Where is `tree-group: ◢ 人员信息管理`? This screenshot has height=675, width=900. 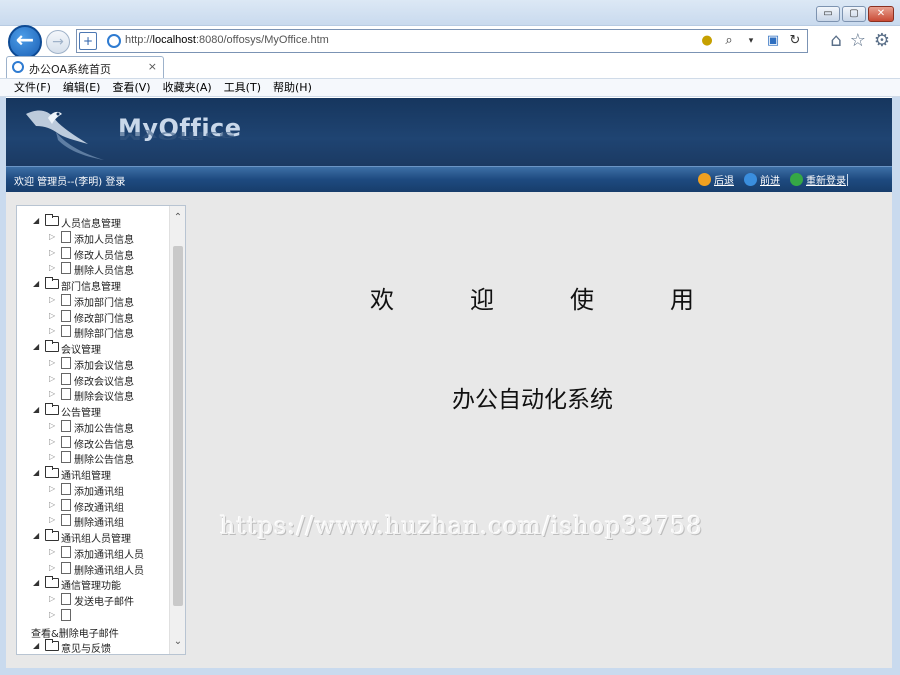 tree-group: ◢ 人员信息管理 is located at coordinates (93, 222).